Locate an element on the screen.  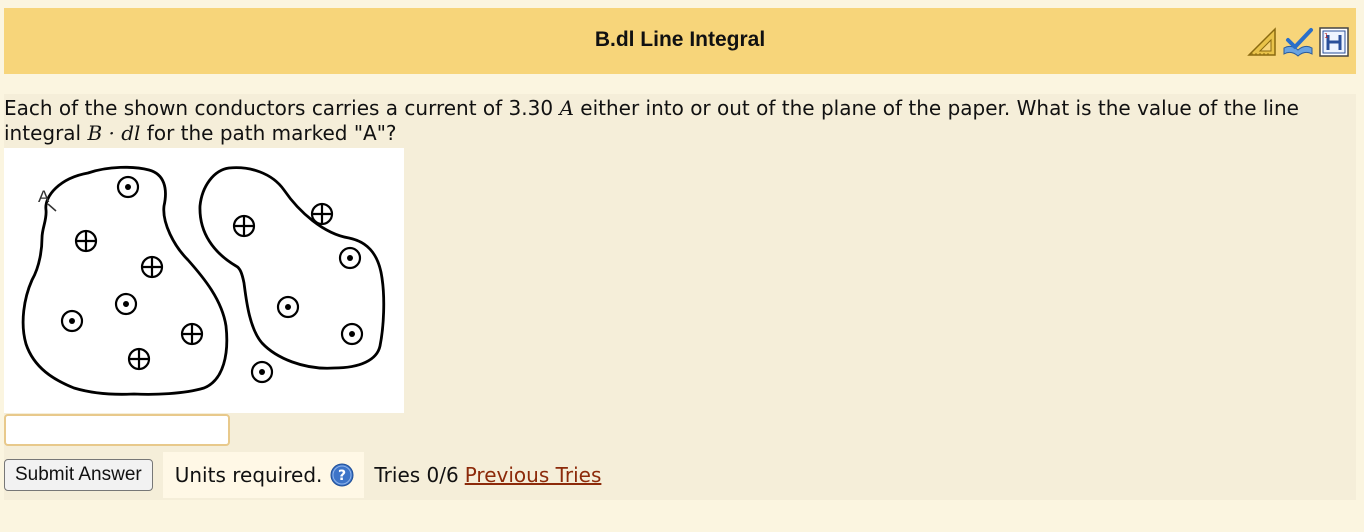
units-required-box: Units required. ? is located at coordinates (263, 475).